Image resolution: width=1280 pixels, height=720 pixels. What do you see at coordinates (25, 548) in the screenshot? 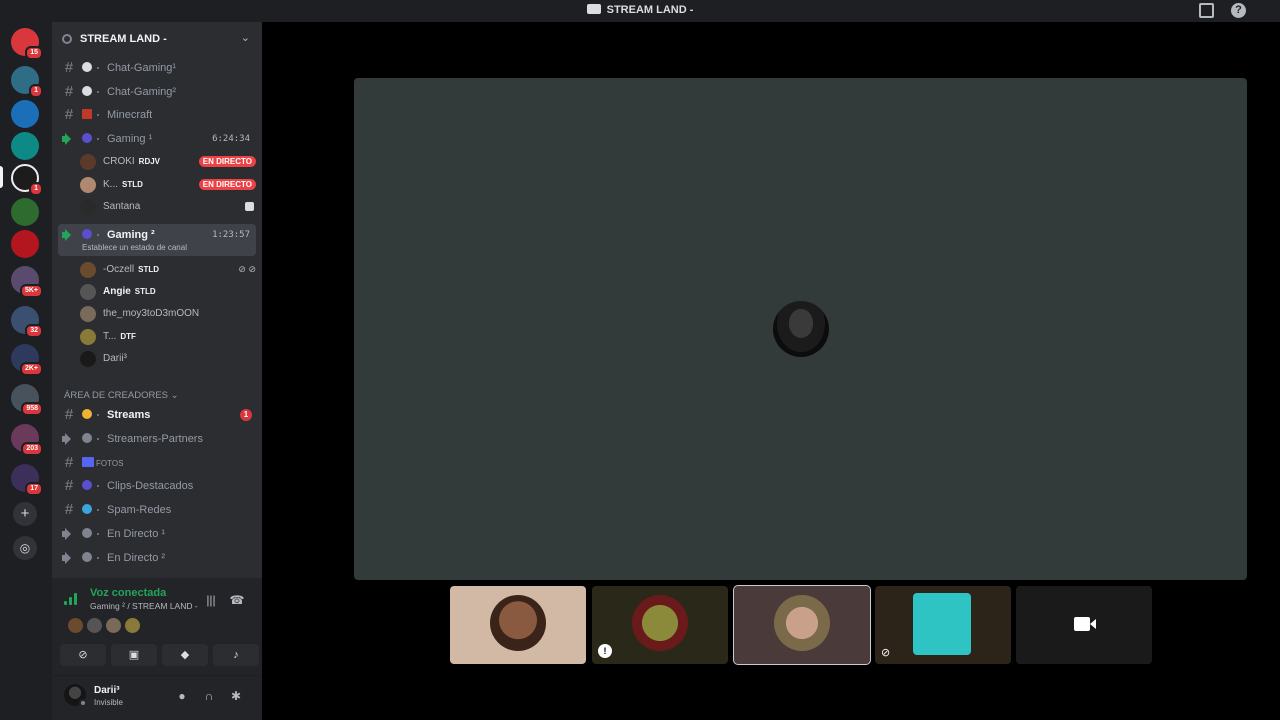
I see `explore-icon: ◎` at bounding box center [25, 548].